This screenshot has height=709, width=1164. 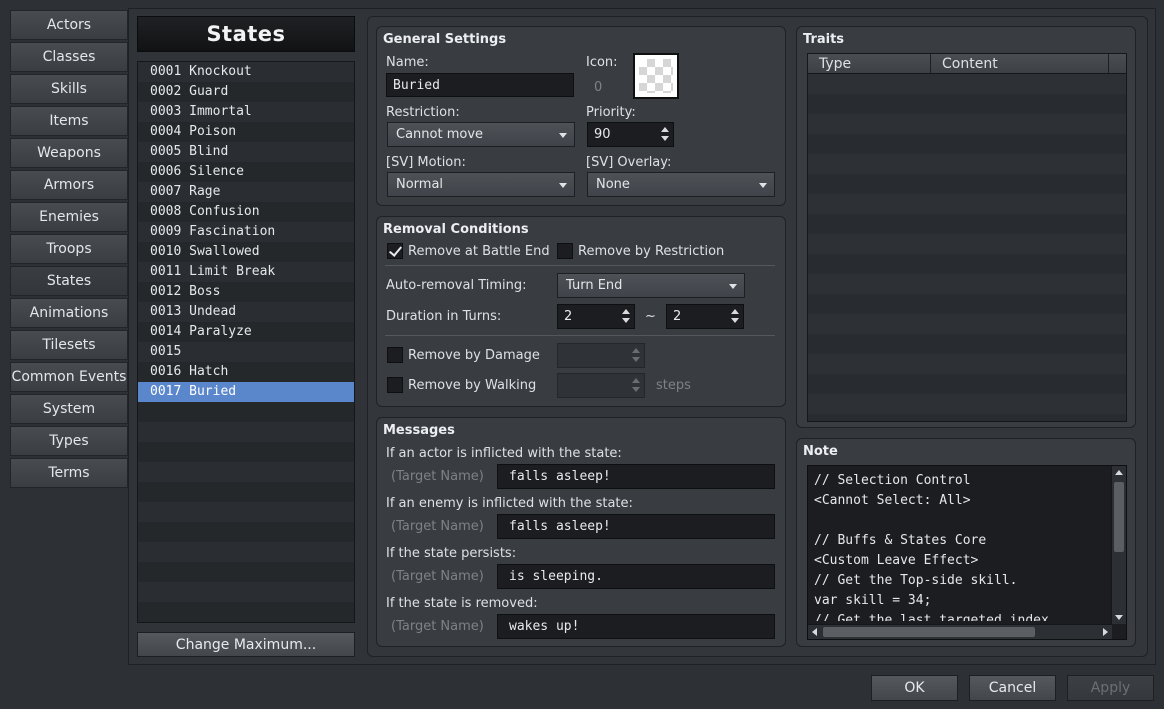 I want to click on state-list-item: 0009 Fascination, so click(x=246, y=232).